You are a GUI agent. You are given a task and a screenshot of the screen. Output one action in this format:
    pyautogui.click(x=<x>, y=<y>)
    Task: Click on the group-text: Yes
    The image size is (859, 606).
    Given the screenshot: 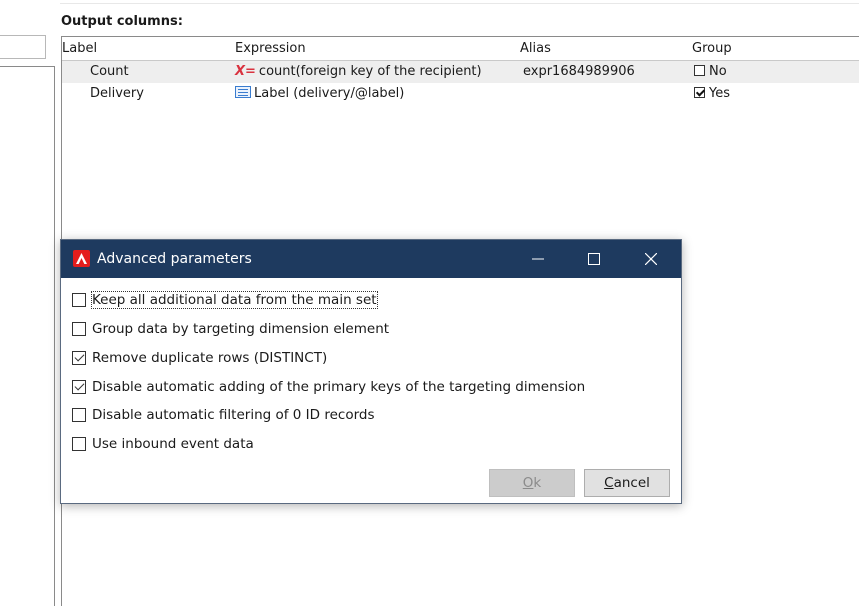 What is the action you would take?
    pyautogui.click(x=719, y=93)
    